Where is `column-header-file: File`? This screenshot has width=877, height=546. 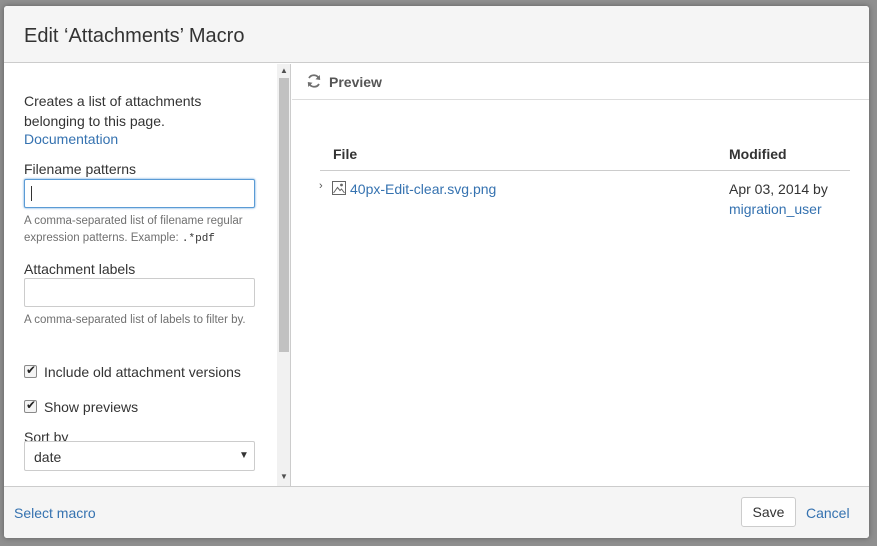 column-header-file: File is located at coordinates (345, 154).